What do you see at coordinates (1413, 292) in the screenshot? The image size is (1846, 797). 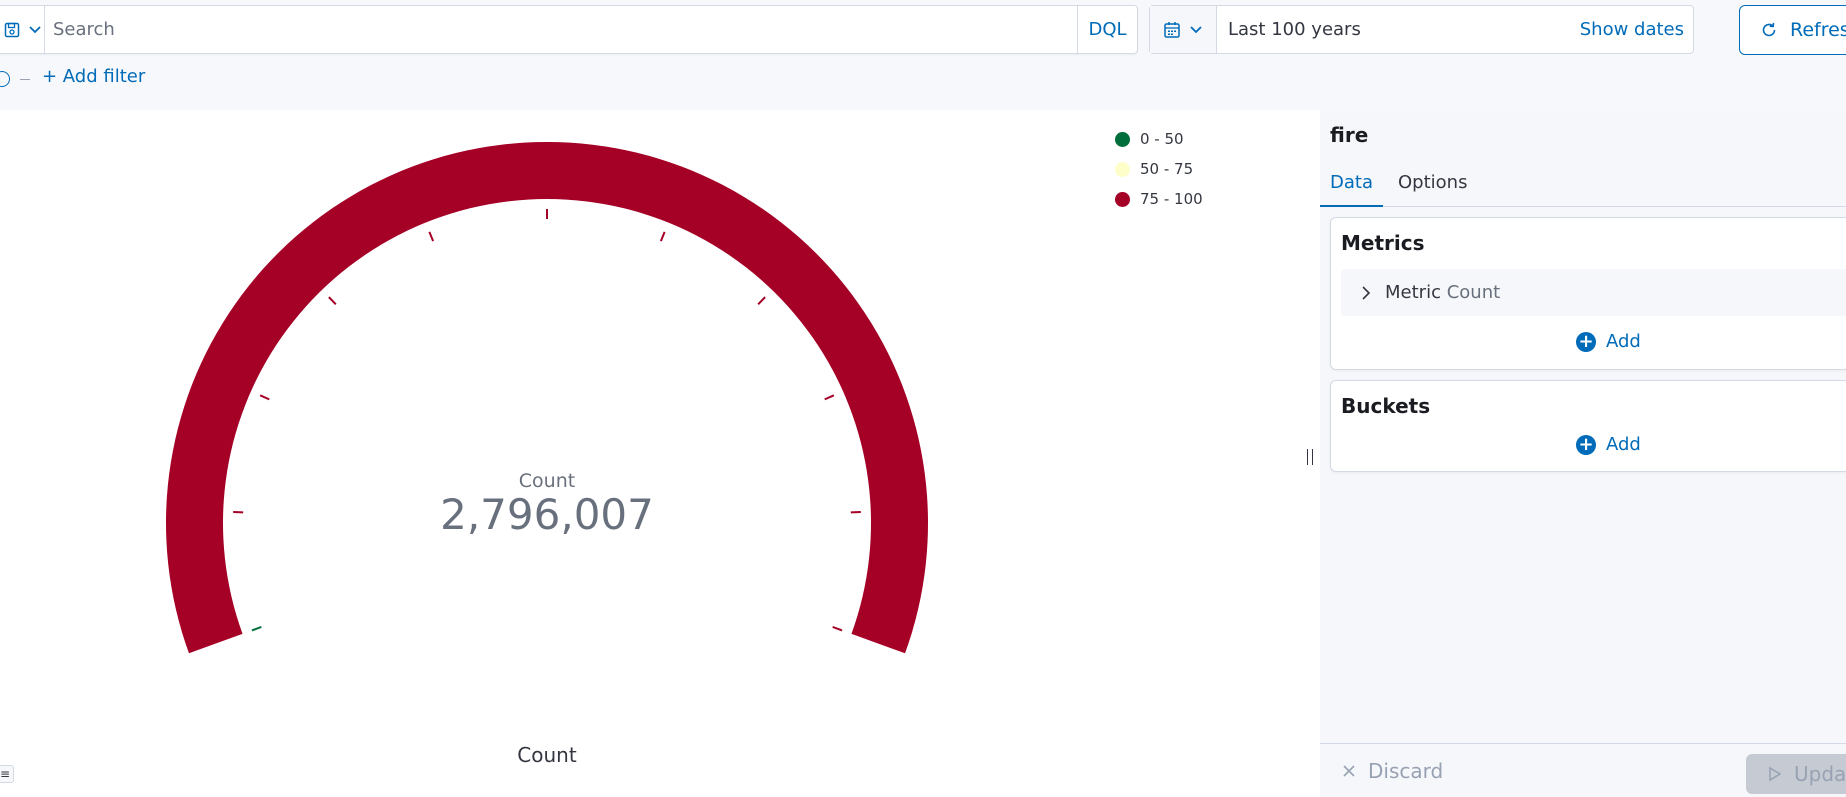 I see `metric-kind-label: Metric` at bounding box center [1413, 292].